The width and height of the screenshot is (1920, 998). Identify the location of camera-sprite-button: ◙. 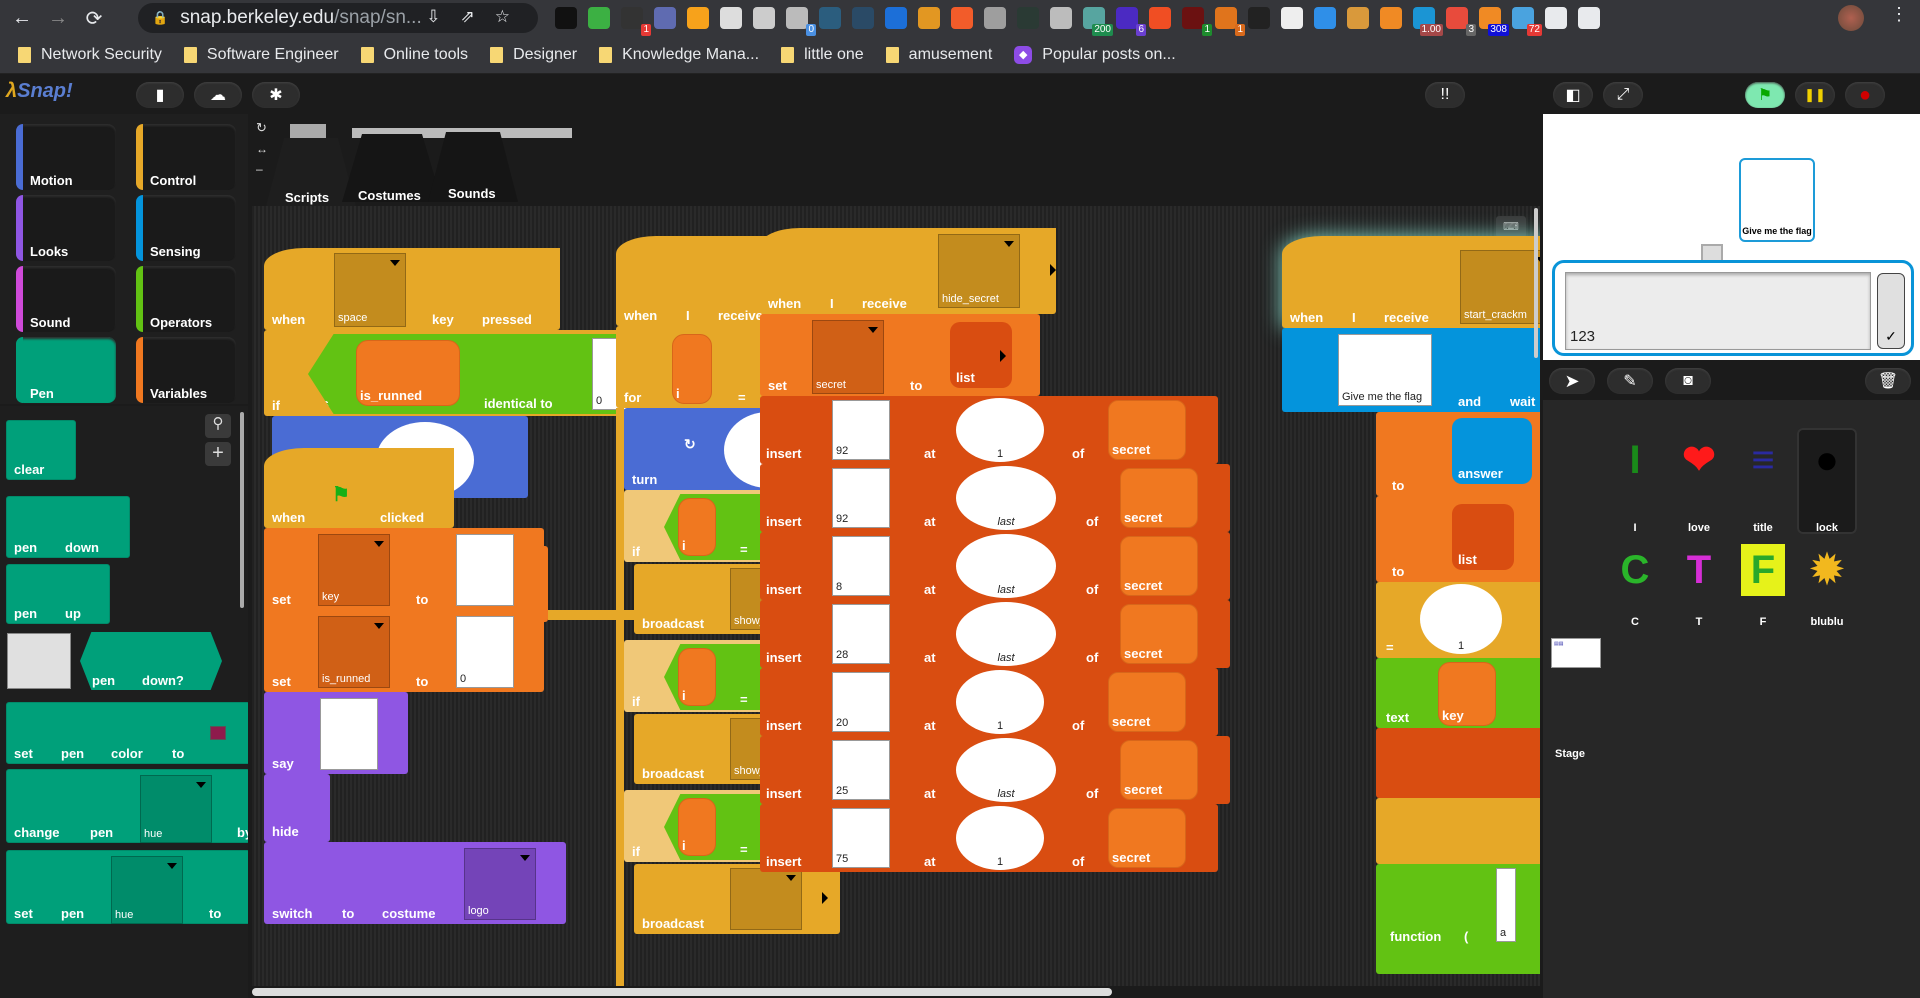
(1688, 381).